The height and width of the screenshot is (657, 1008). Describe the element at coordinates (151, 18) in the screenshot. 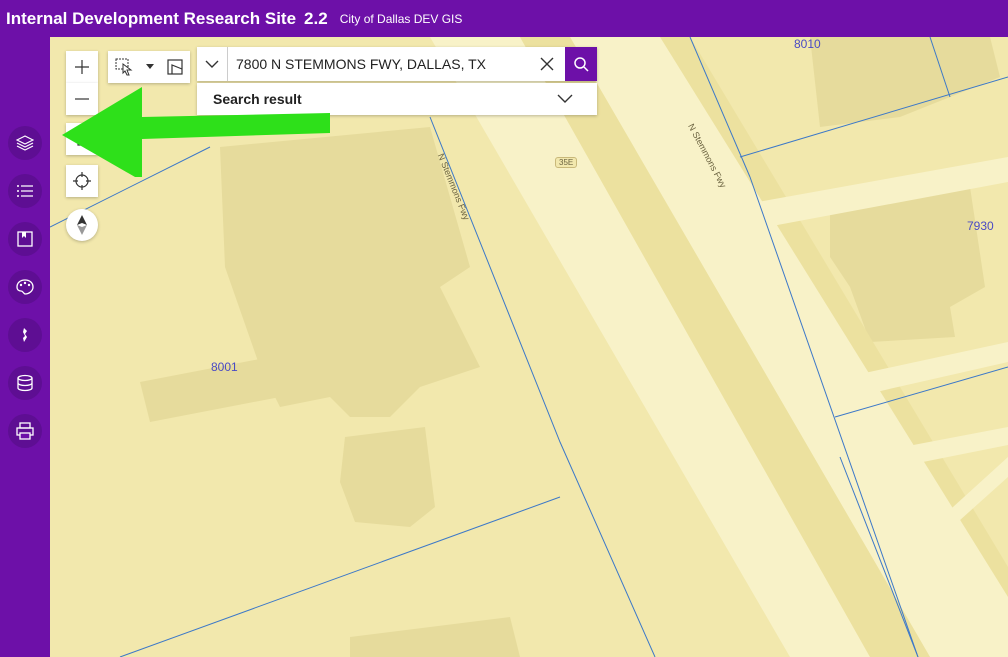

I see `app-title: Internal Development Research Site` at that location.